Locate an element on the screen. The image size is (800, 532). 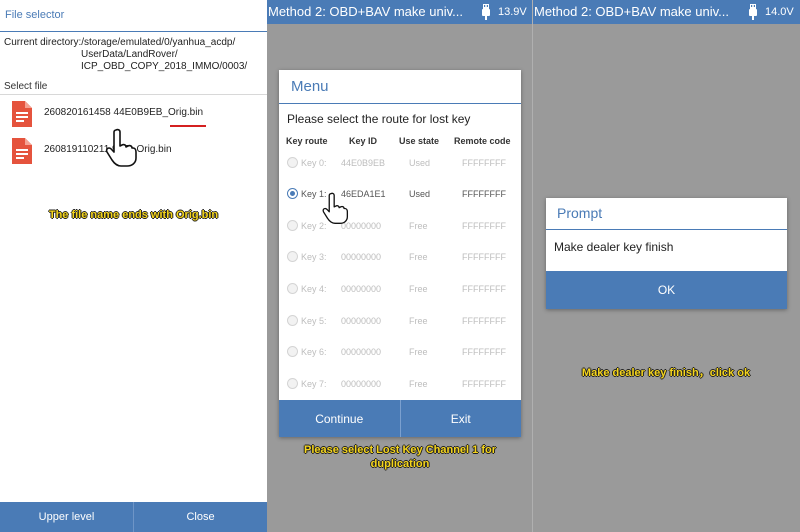
key-route: Key 0: is located at coordinates (314, 163).